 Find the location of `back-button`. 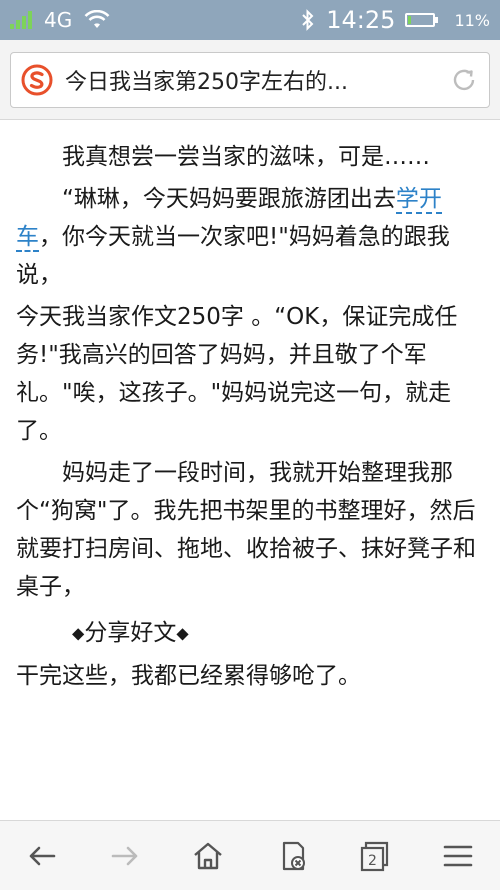

back-button is located at coordinates (42, 856).